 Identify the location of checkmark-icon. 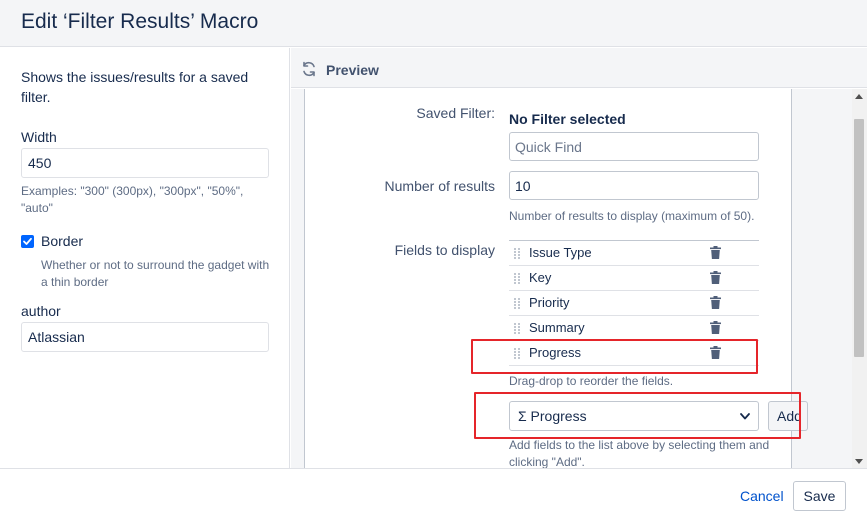
(27, 241).